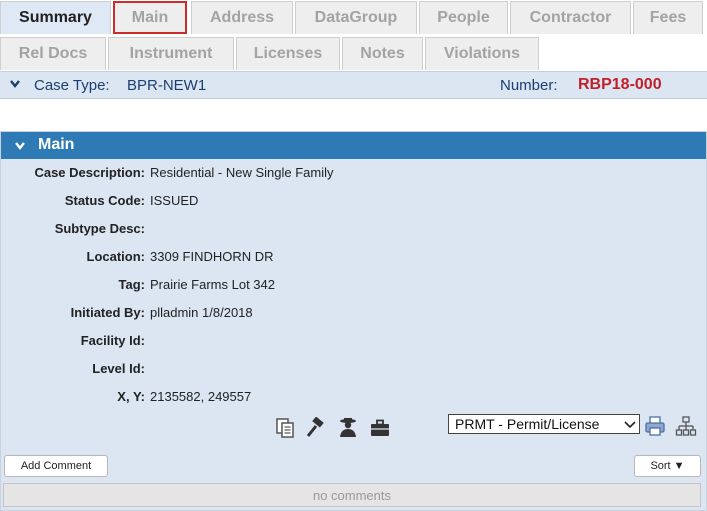  What do you see at coordinates (353, 343) in the screenshot?
I see `field-facility-id: Facility Id:` at bounding box center [353, 343].